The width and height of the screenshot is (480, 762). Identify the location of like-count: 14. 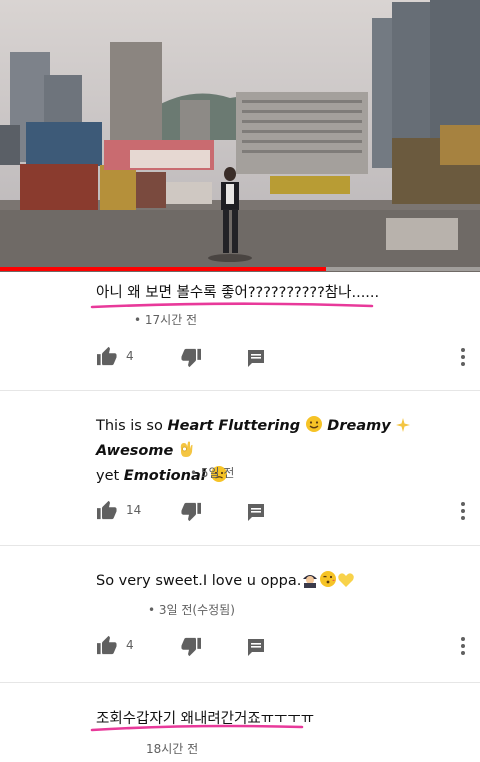
(134, 510).